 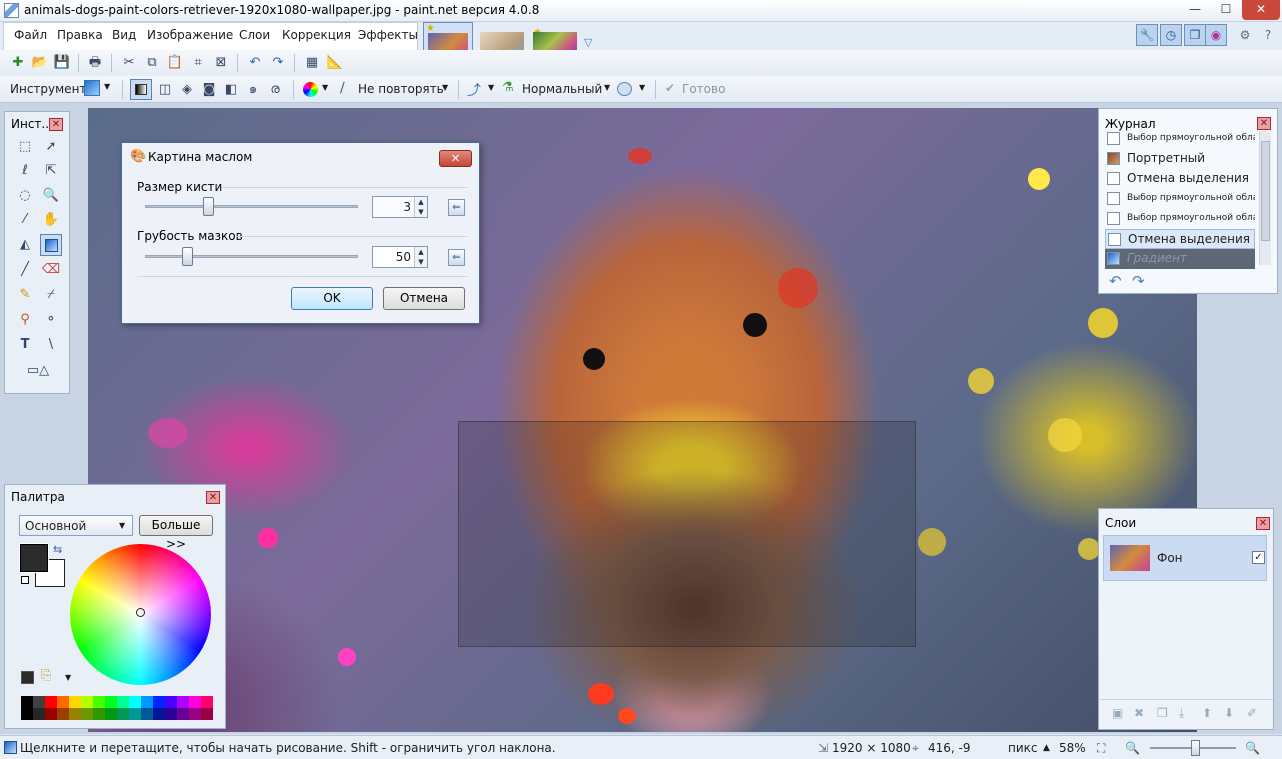 I want to click on menu-adjustments: Коррекция, so click(x=316, y=35).